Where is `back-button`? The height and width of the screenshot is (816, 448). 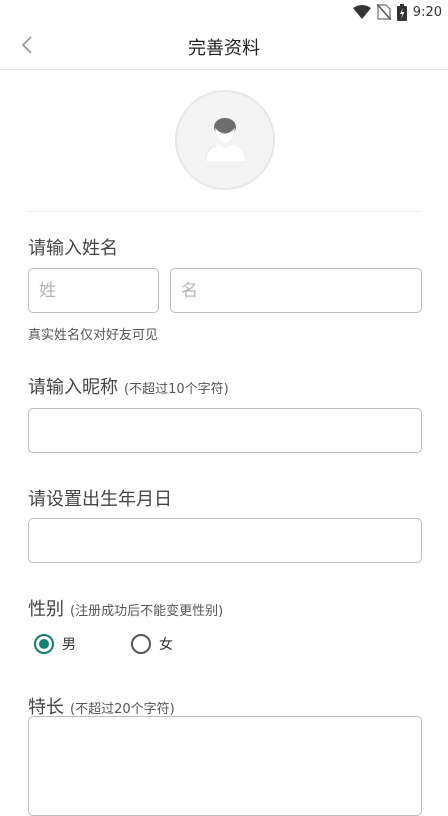
back-button is located at coordinates (27, 47).